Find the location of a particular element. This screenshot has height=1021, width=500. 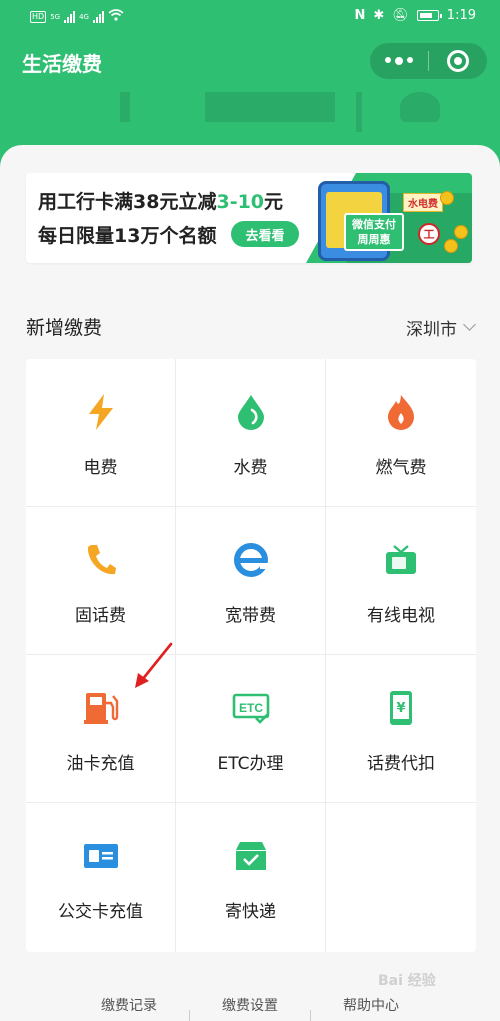

utility-tag: 水电费 is located at coordinates (423, 202).